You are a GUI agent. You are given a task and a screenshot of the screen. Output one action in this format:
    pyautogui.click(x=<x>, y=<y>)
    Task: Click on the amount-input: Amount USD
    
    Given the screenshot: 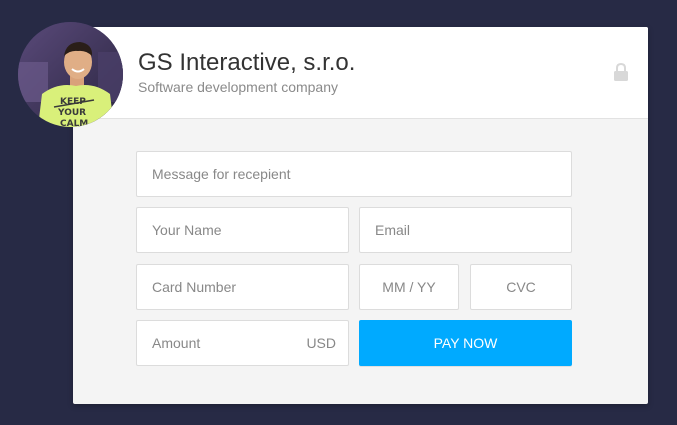 What is the action you would take?
    pyautogui.click(x=242, y=343)
    